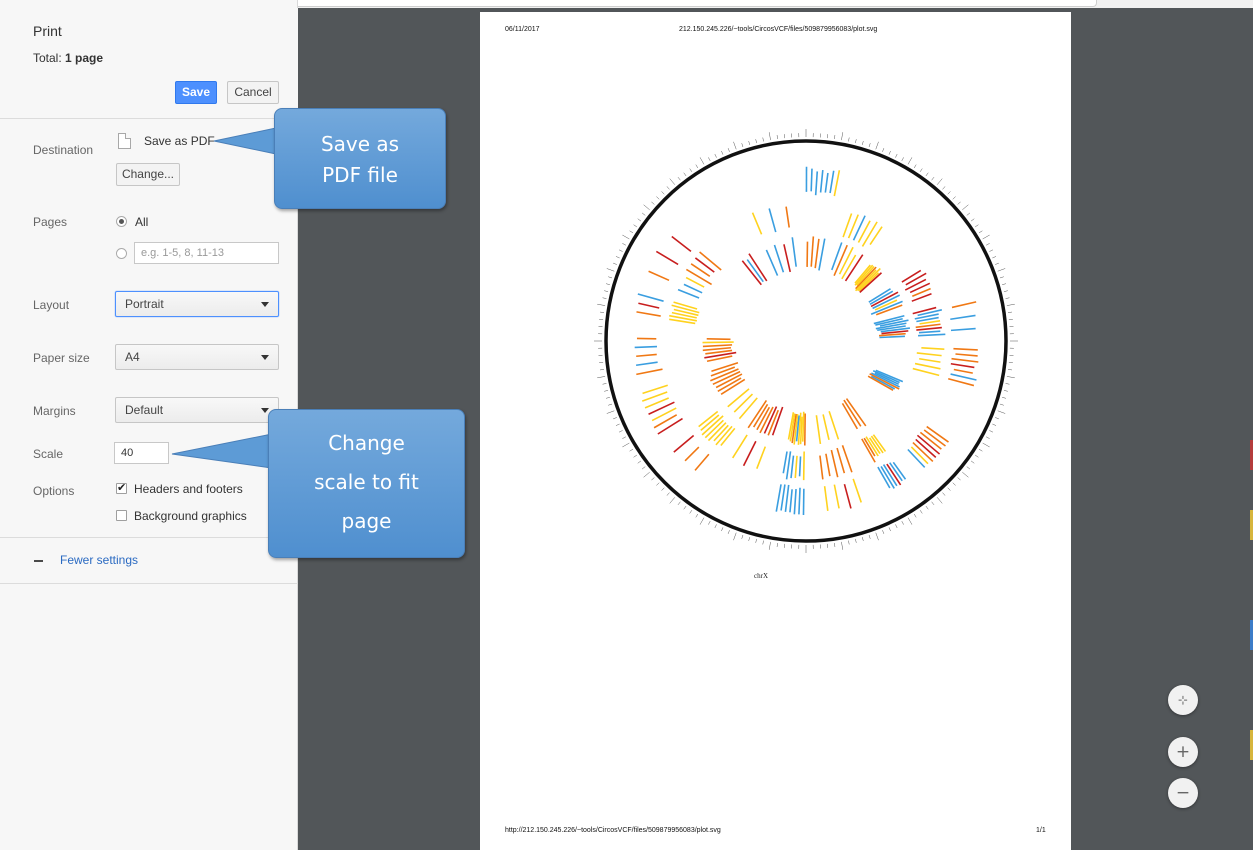 The width and height of the screenshot is (1253, 850). What do you see at coordinates (196, 92) in the screenshot?
I see `save-button: Save` at bounding box center [196, 92].